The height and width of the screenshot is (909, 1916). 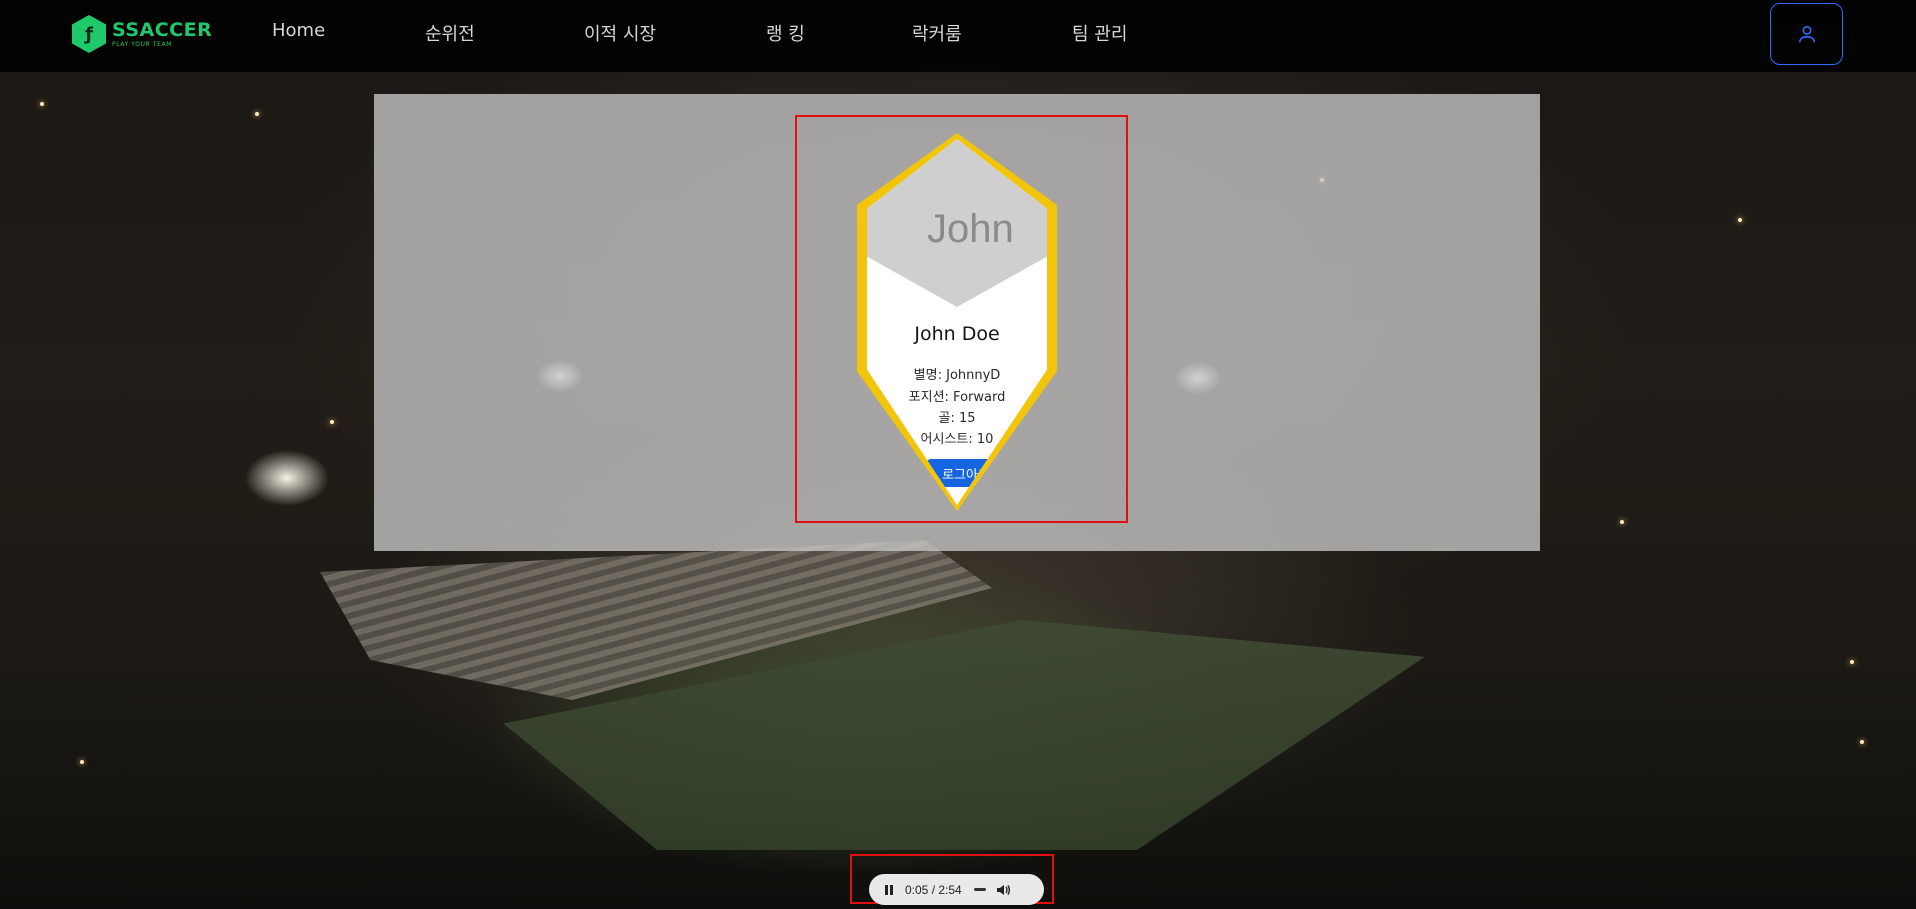 I want to click on brand-text: SSACCER PLAY YOUR TEAM, so click(x=162, y=33).